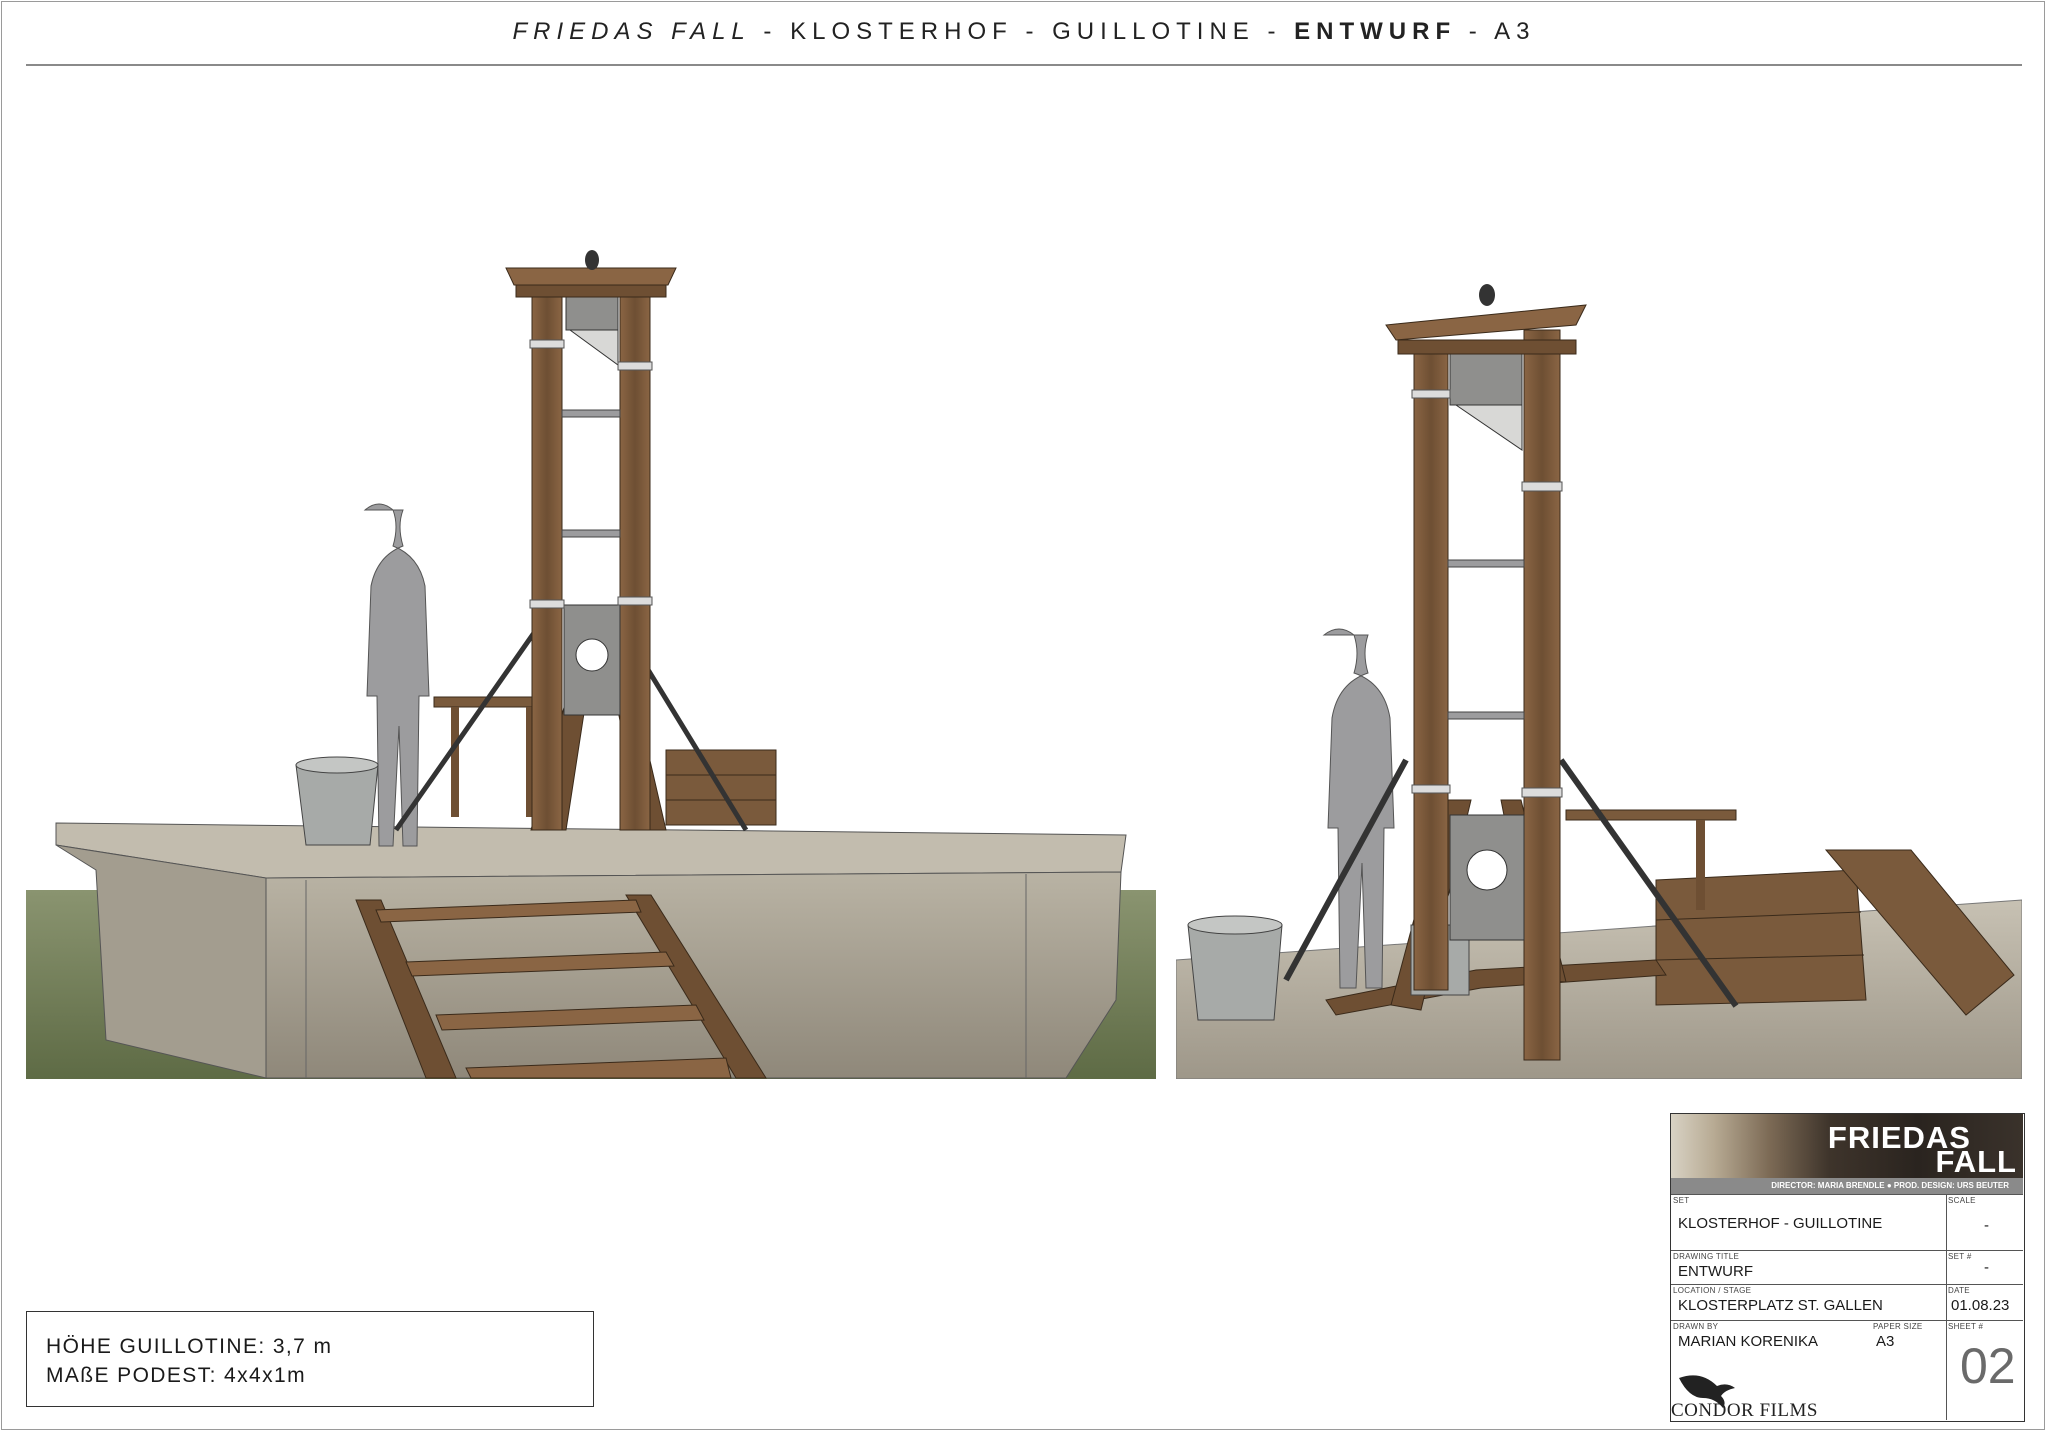 Image resolution: width=2048 pixels, height=1433 pixels. Describe the element at coordinates (1780, 1305) in the screenshot. I see `location-value: KLOSTERPLATZ ST. GALLEN` at that location.